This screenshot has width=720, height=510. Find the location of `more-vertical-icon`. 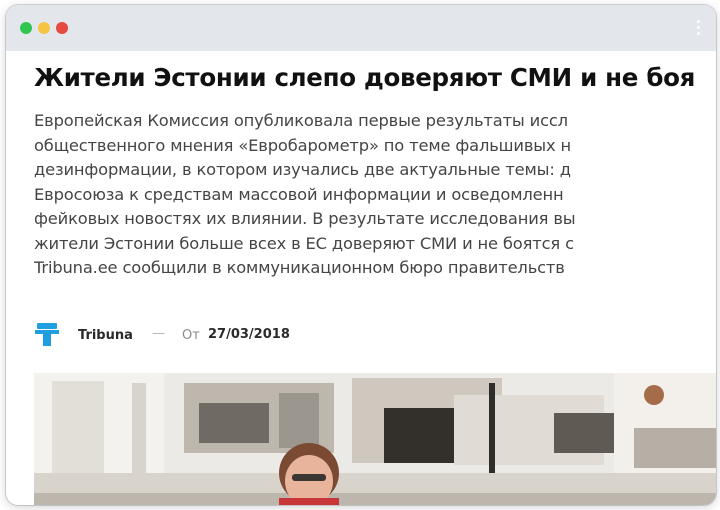

more-vertical-icon is located at coordinates (698, 29).